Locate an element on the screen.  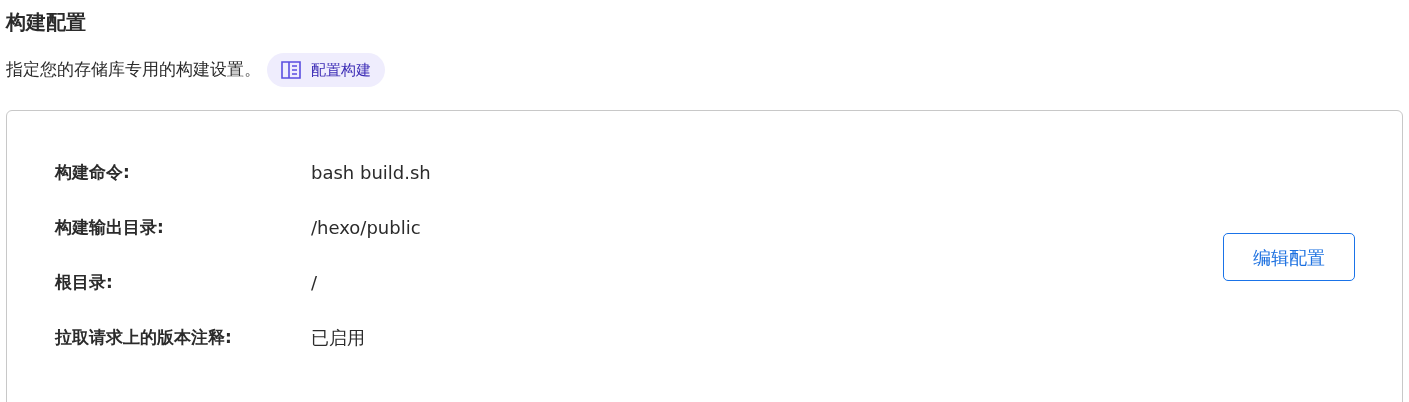
docs-link: 配置构建 is located at coordinates (326, 70).